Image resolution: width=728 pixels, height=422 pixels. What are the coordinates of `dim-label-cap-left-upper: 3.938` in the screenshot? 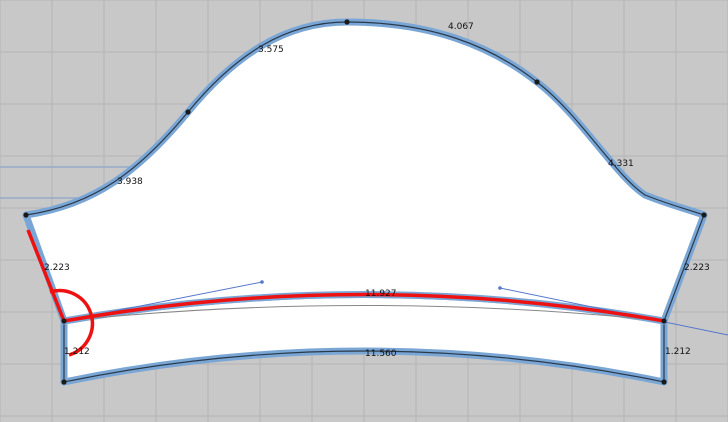 It's located at (130, 182).